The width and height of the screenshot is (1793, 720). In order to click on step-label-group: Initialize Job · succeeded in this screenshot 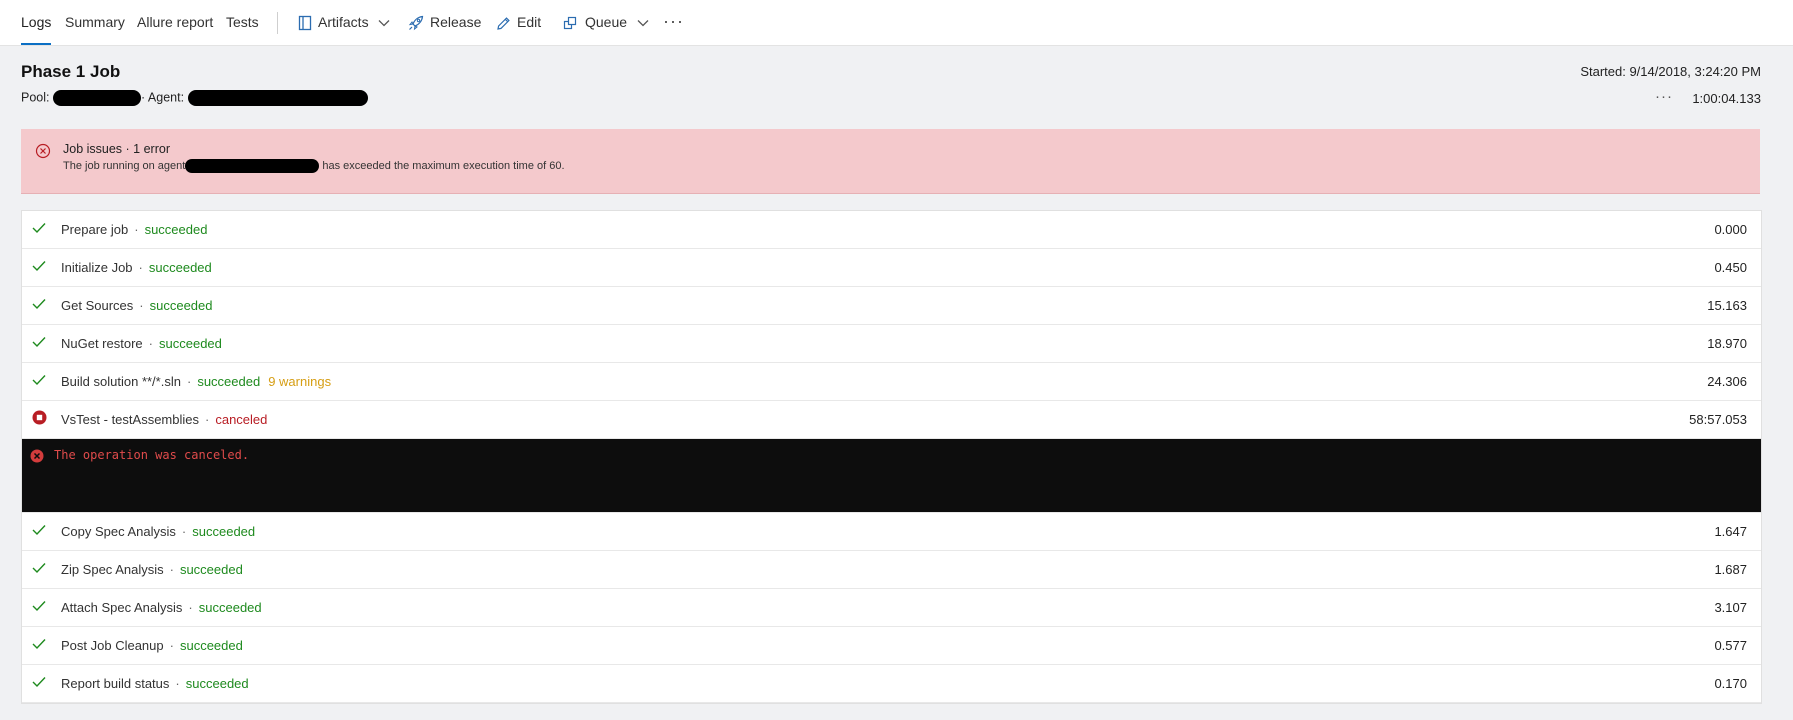, I will do `click(136, 267)`.